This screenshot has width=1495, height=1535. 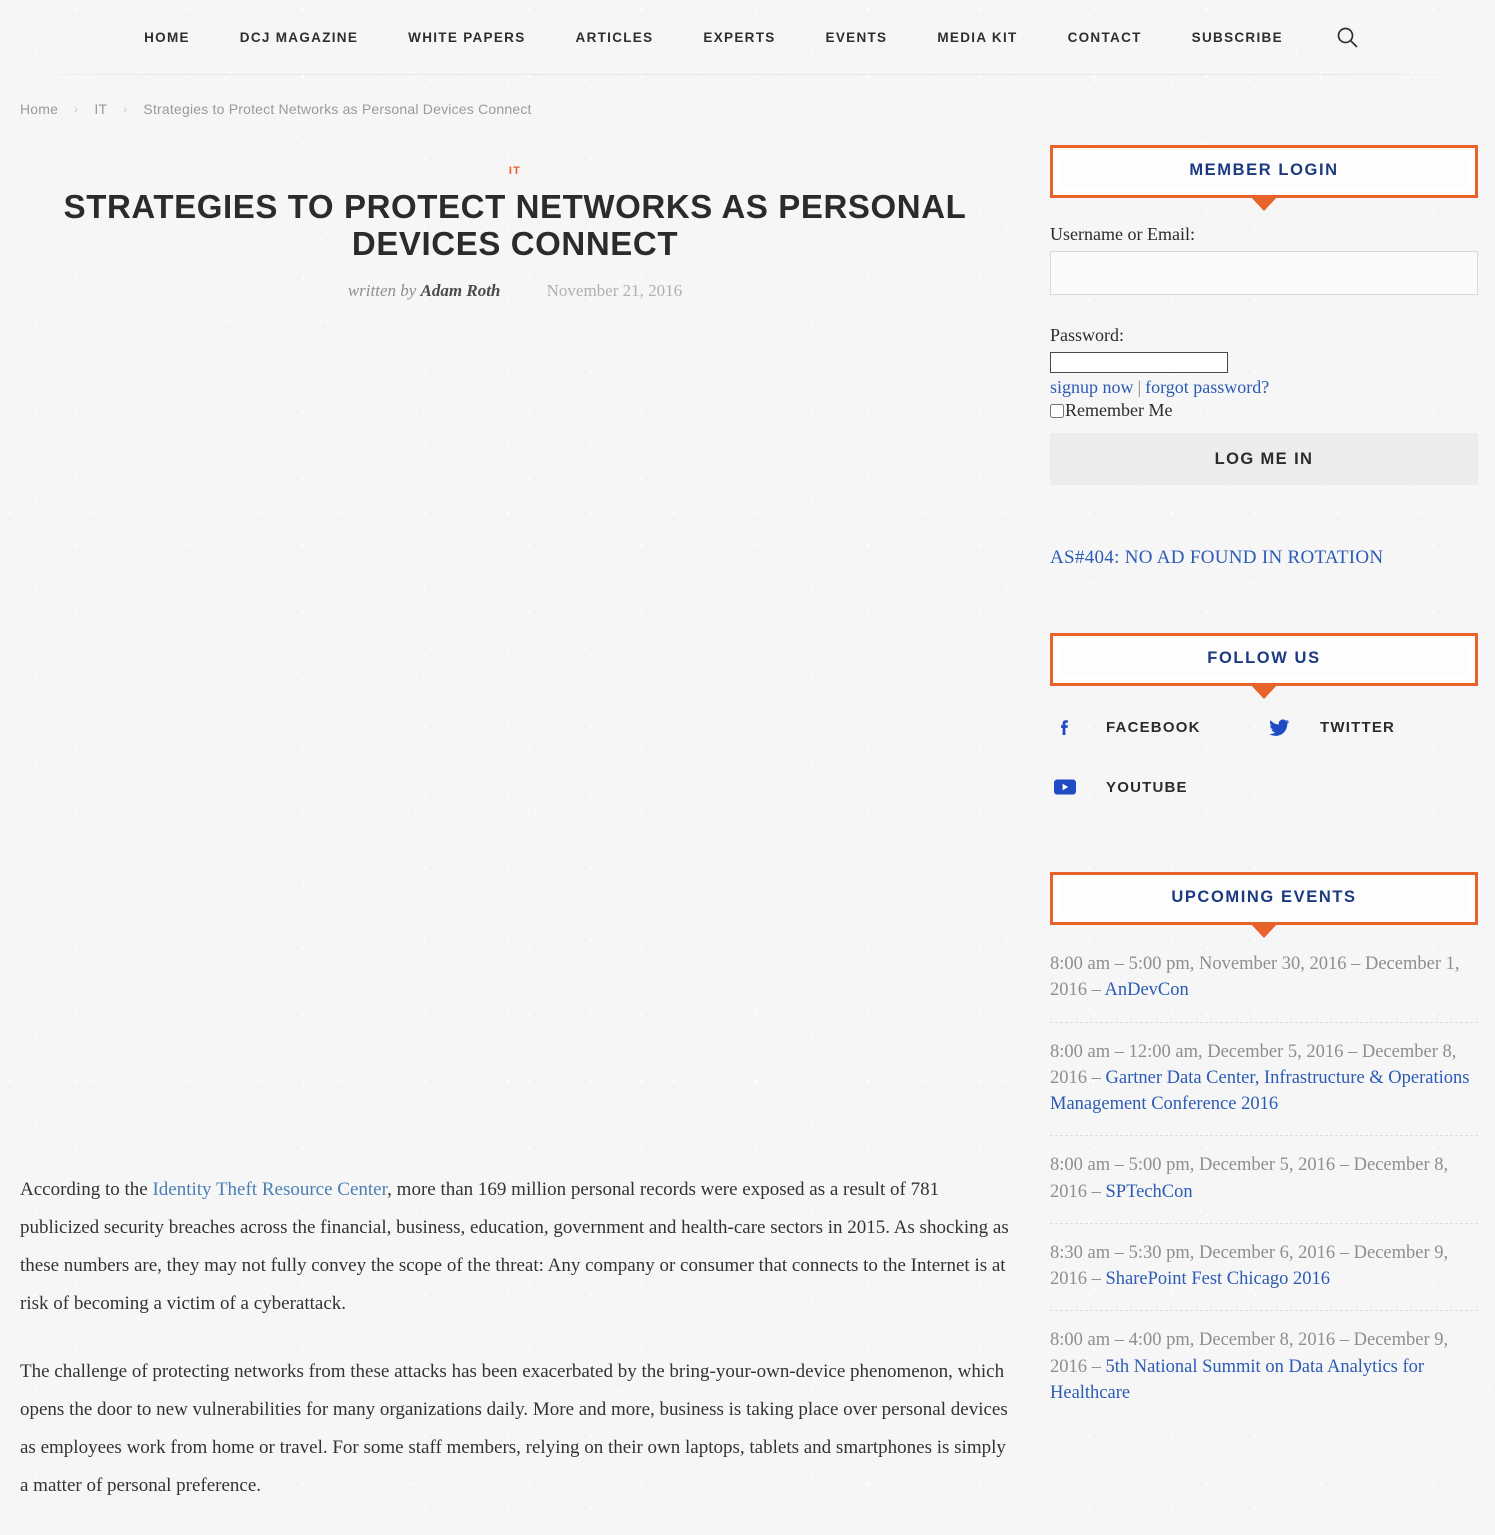 What do you see at coordinates (1139, 362) in the screenshot?
I see `password-input` at bounding box center [1139, 362].